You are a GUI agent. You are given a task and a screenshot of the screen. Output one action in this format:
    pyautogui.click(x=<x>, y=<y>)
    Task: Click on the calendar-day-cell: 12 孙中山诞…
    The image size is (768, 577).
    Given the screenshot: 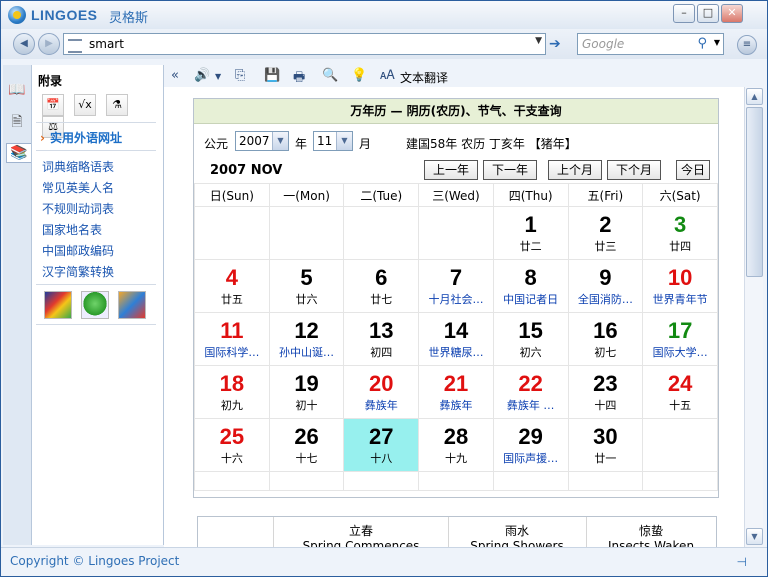 What is the action you would take?
    pyautogui.click(x=306, y=339)
    